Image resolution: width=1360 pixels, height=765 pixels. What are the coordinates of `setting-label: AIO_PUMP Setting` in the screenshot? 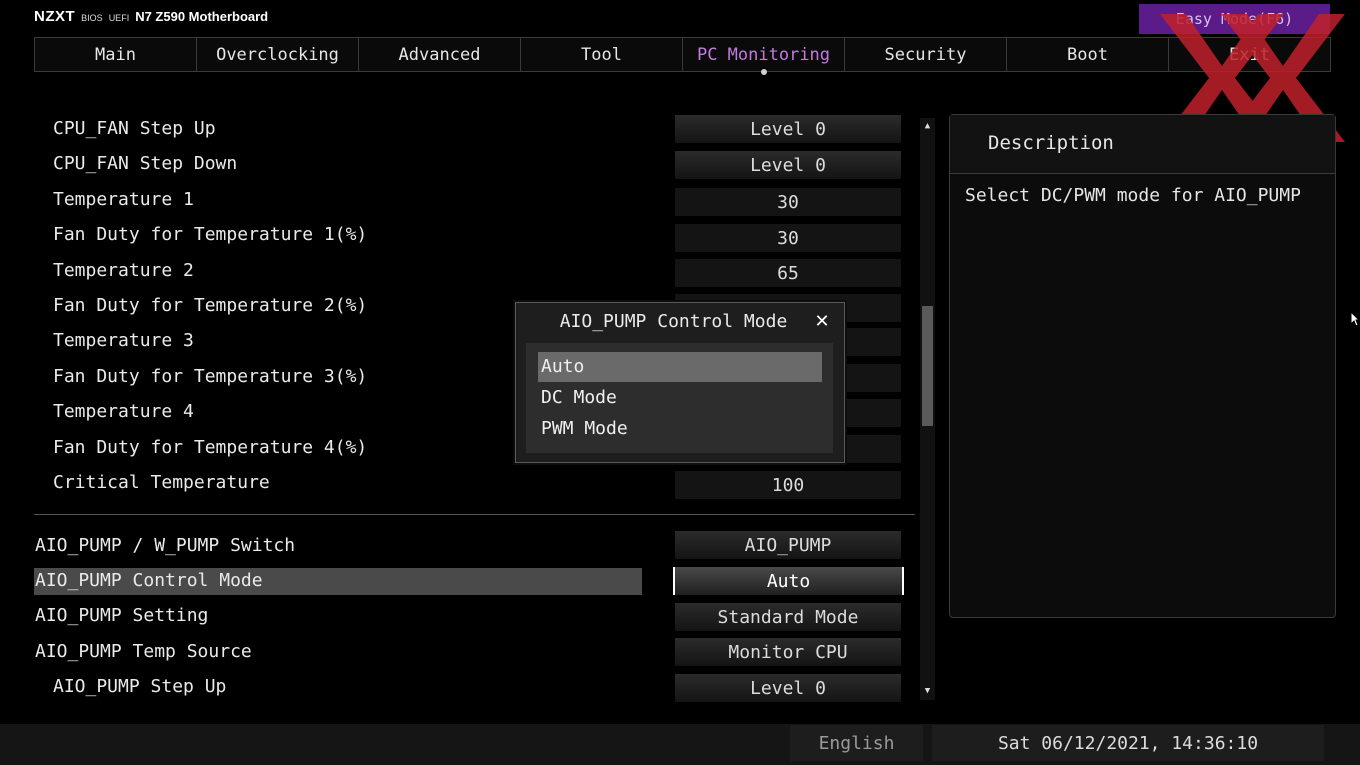 It's located at (122, 615).